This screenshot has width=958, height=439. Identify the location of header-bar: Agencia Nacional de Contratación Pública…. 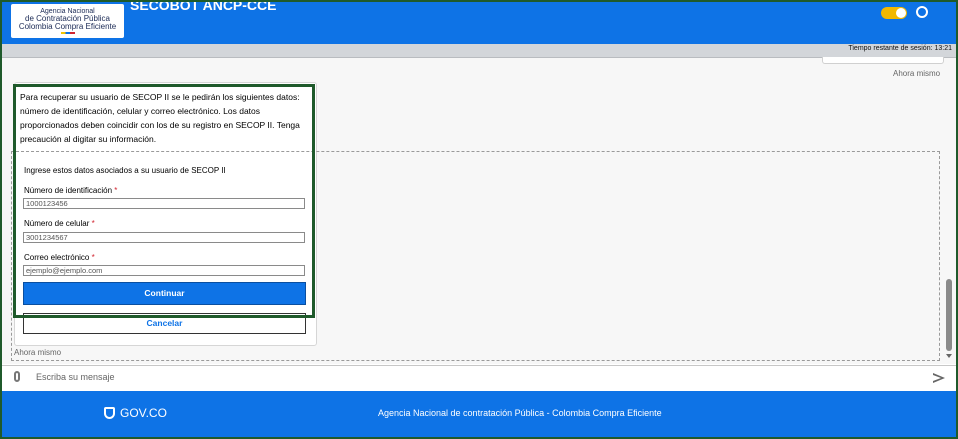
(479, 23).